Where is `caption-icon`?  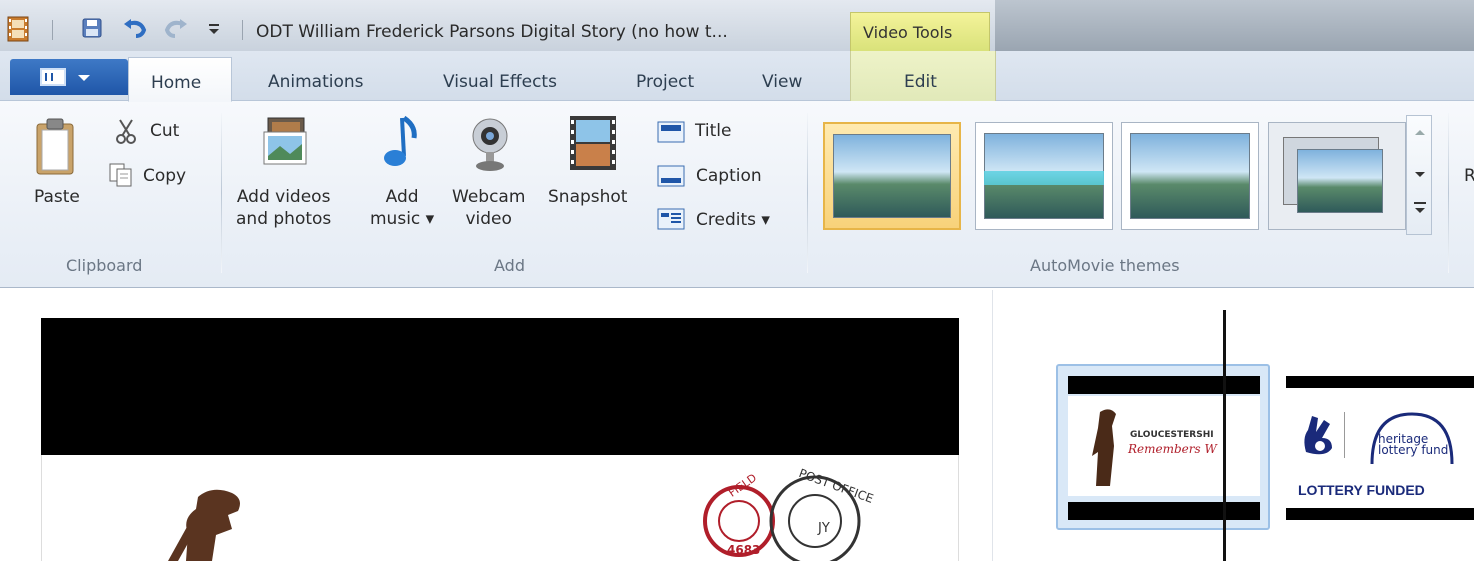 caption-icon is located at coordinates (671, 176).